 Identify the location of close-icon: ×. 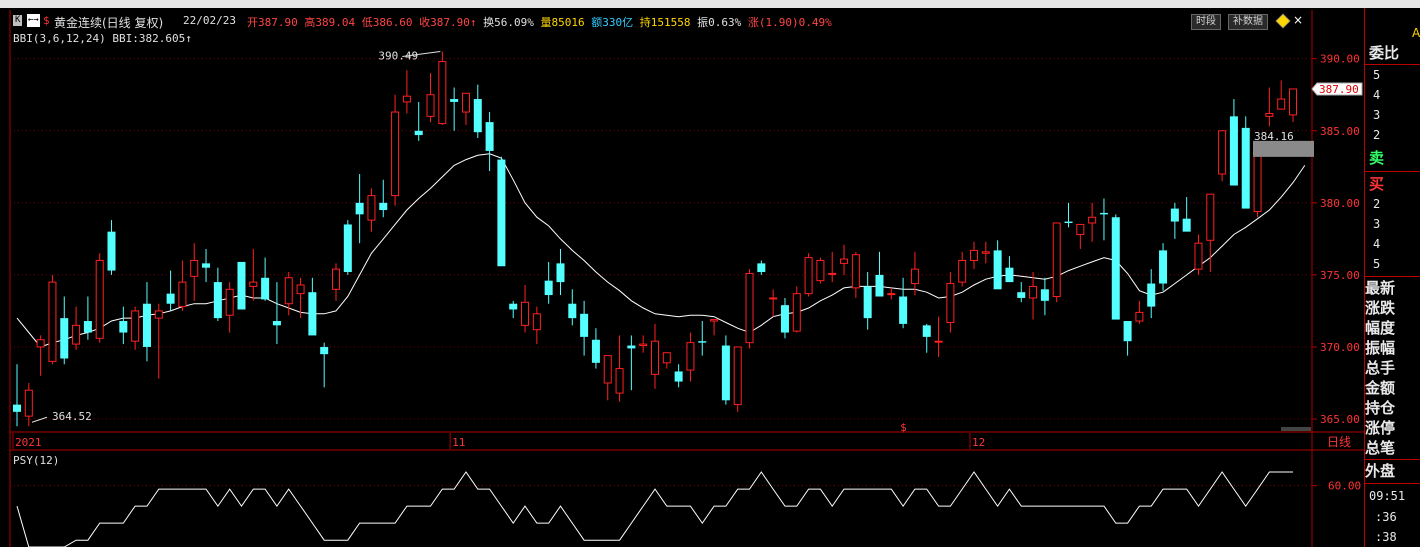
(1298, 20).